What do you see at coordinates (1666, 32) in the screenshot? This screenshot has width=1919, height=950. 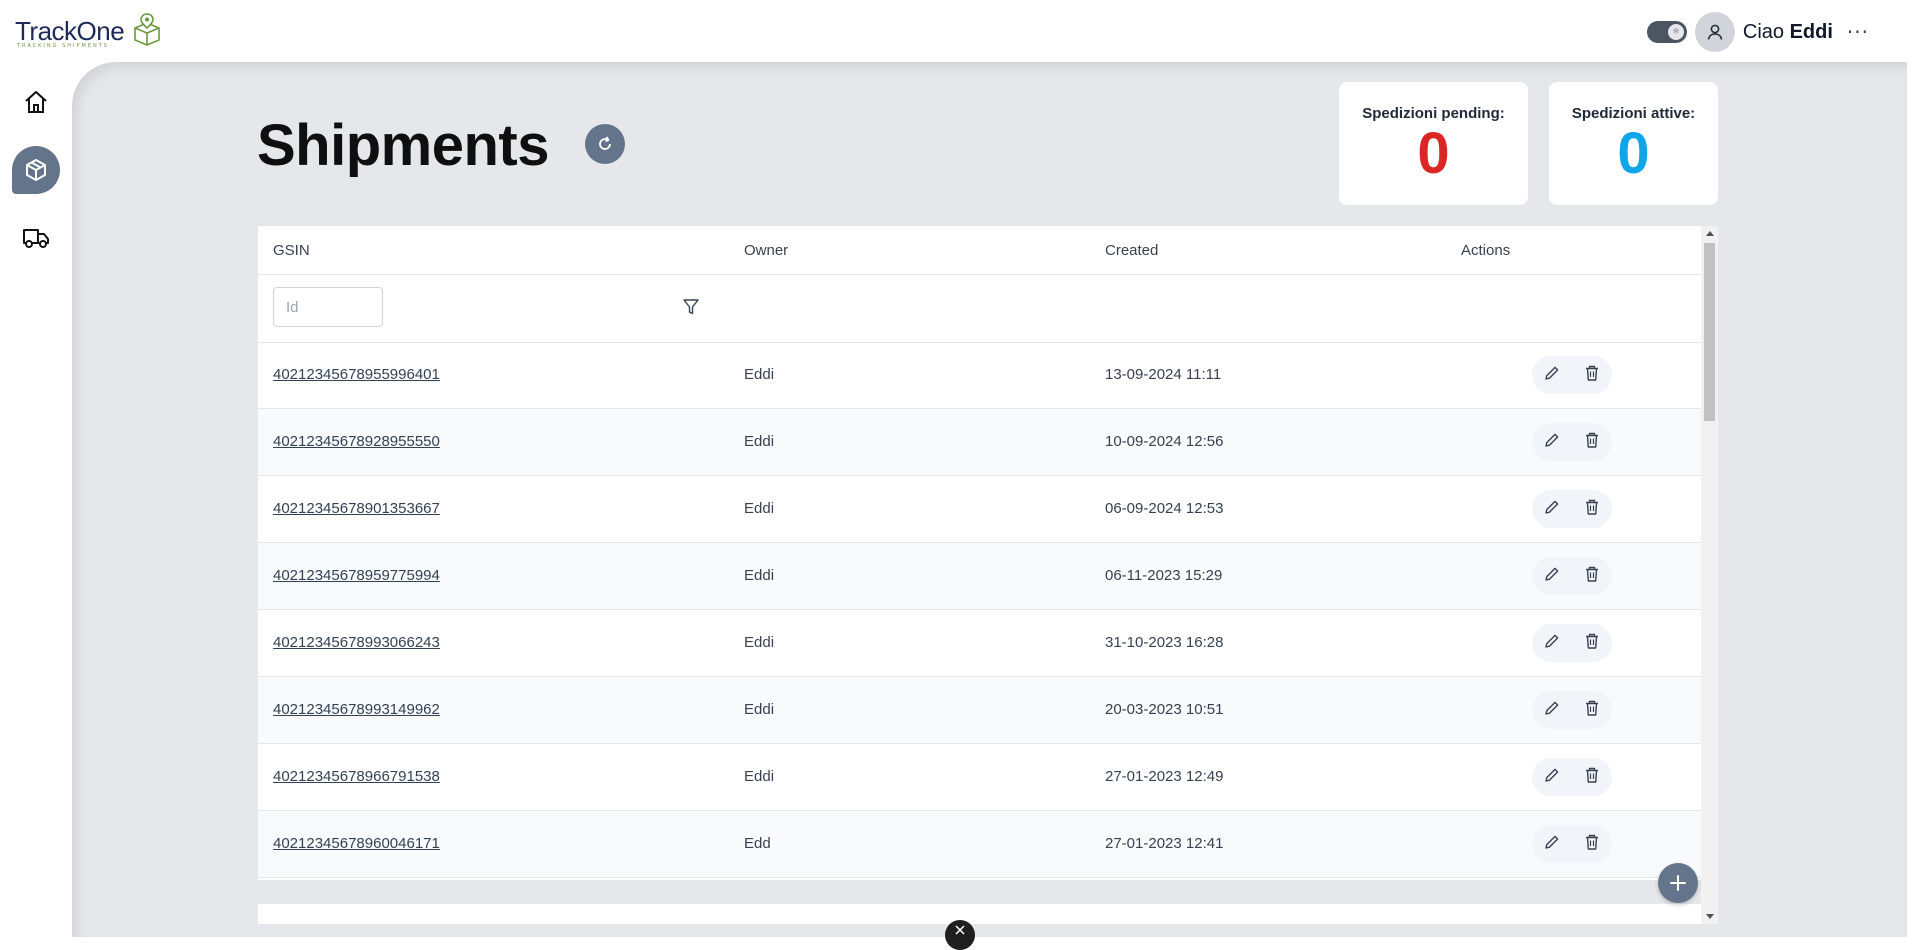 I see `theme-toggle: ☼` at bounding box center [1666, 32].